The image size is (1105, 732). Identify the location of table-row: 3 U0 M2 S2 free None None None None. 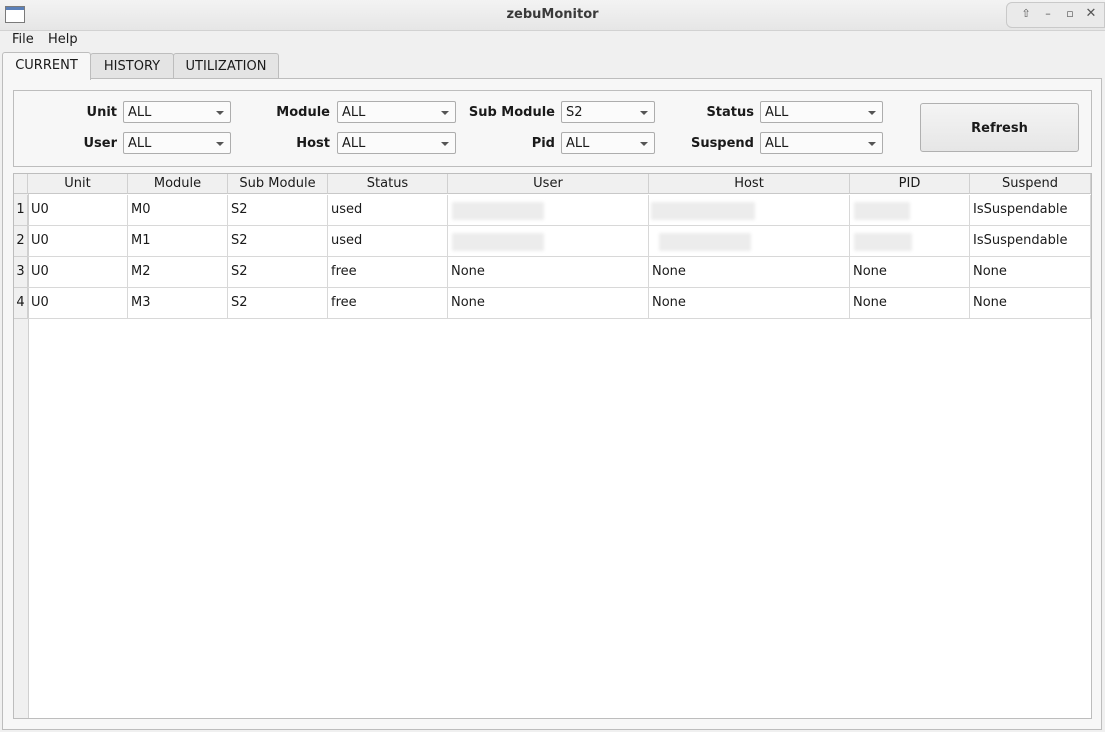
(552, 272).